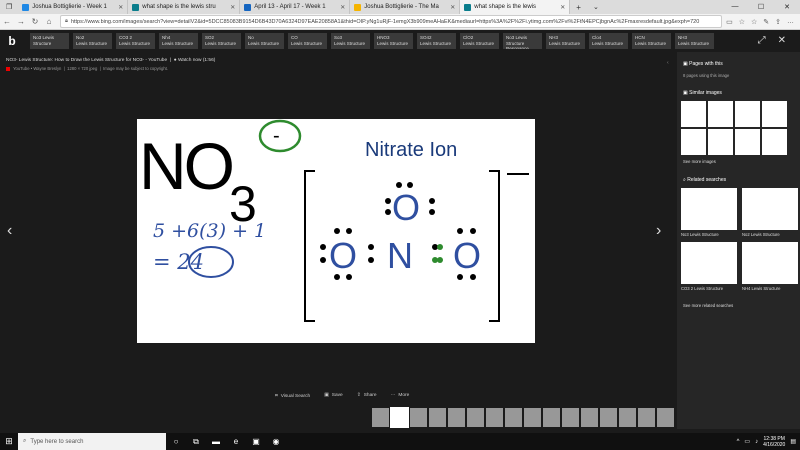  What do you see at coordinates (333, 396) in the screenshot?
I see `save-button: ▣ Save` at bounding box center [333, 396].